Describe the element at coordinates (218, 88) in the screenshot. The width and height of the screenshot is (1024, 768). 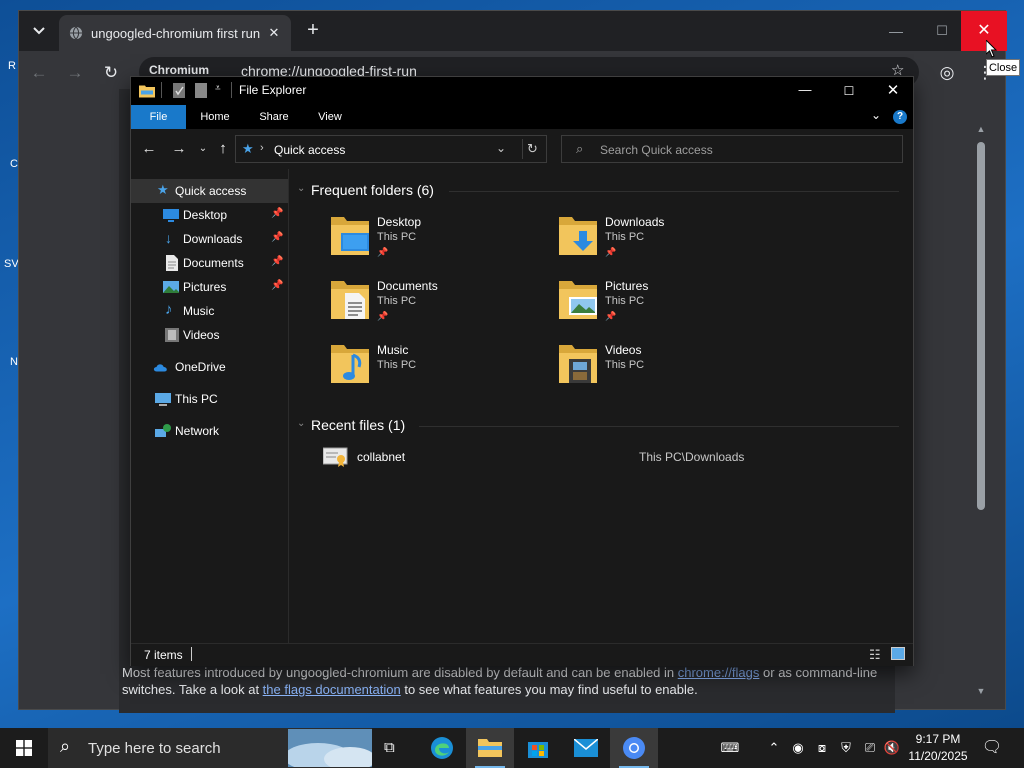
I see `customize-qat-icon: ⩡` at that location.